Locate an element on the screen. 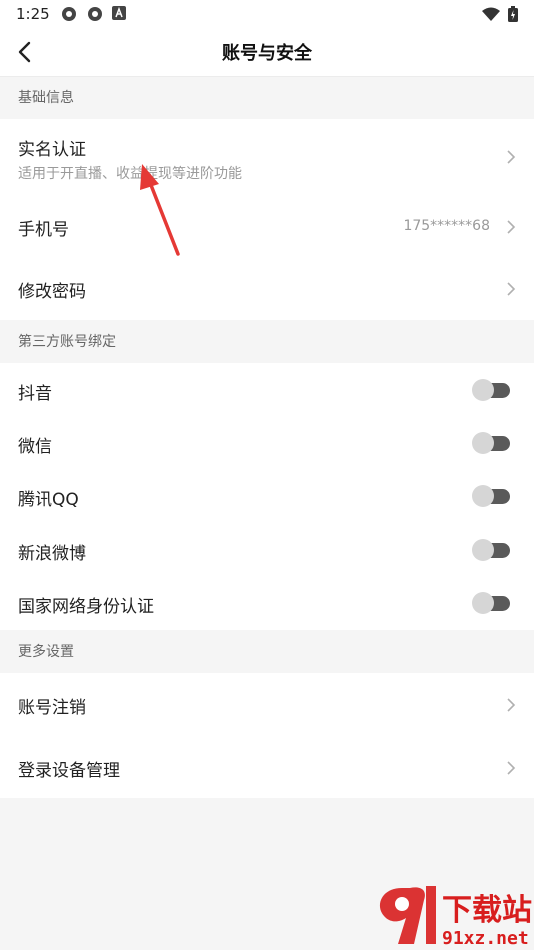 The image size is (534, 950). douyin-toggle is located at coordinates (491, 390).